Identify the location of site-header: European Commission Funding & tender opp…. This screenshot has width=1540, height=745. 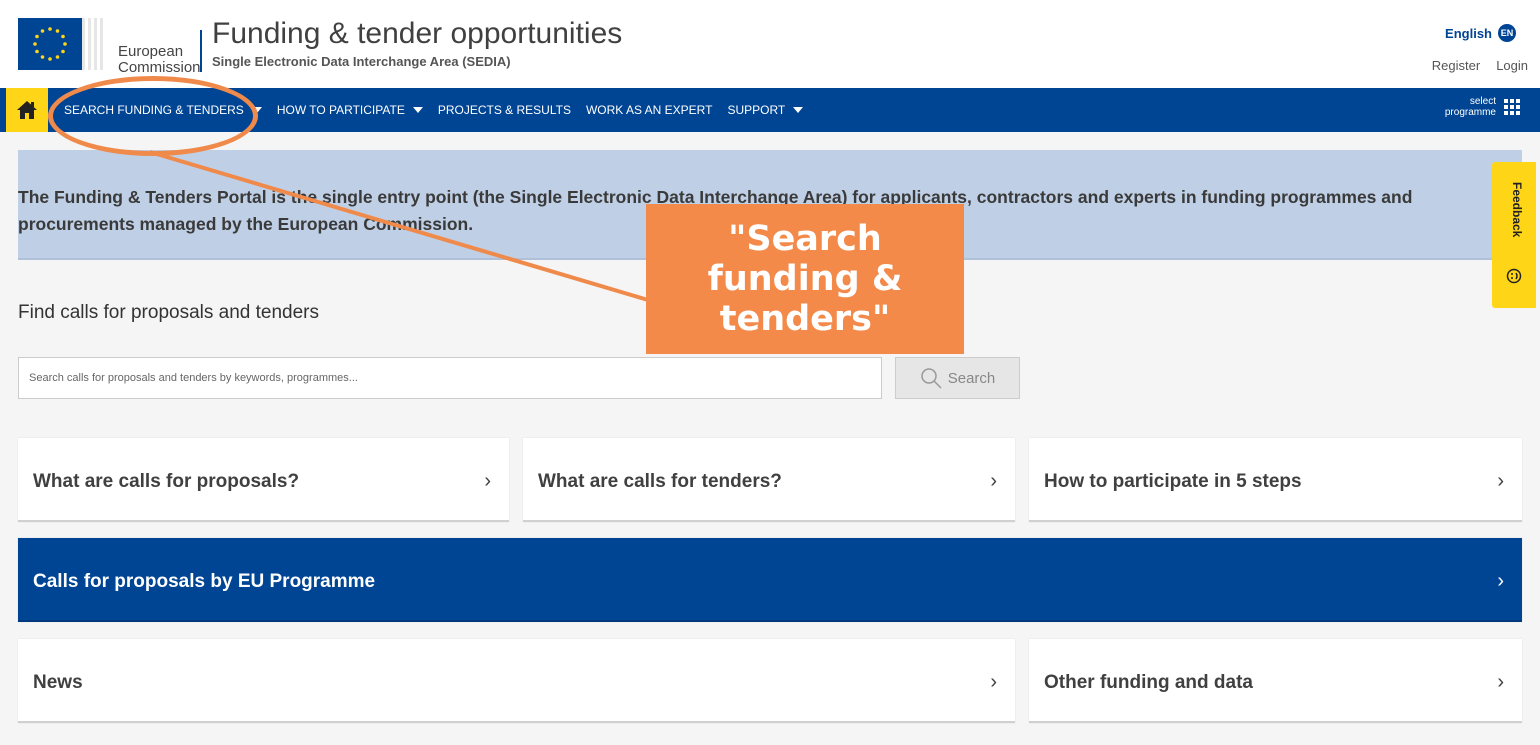
(770, 44).